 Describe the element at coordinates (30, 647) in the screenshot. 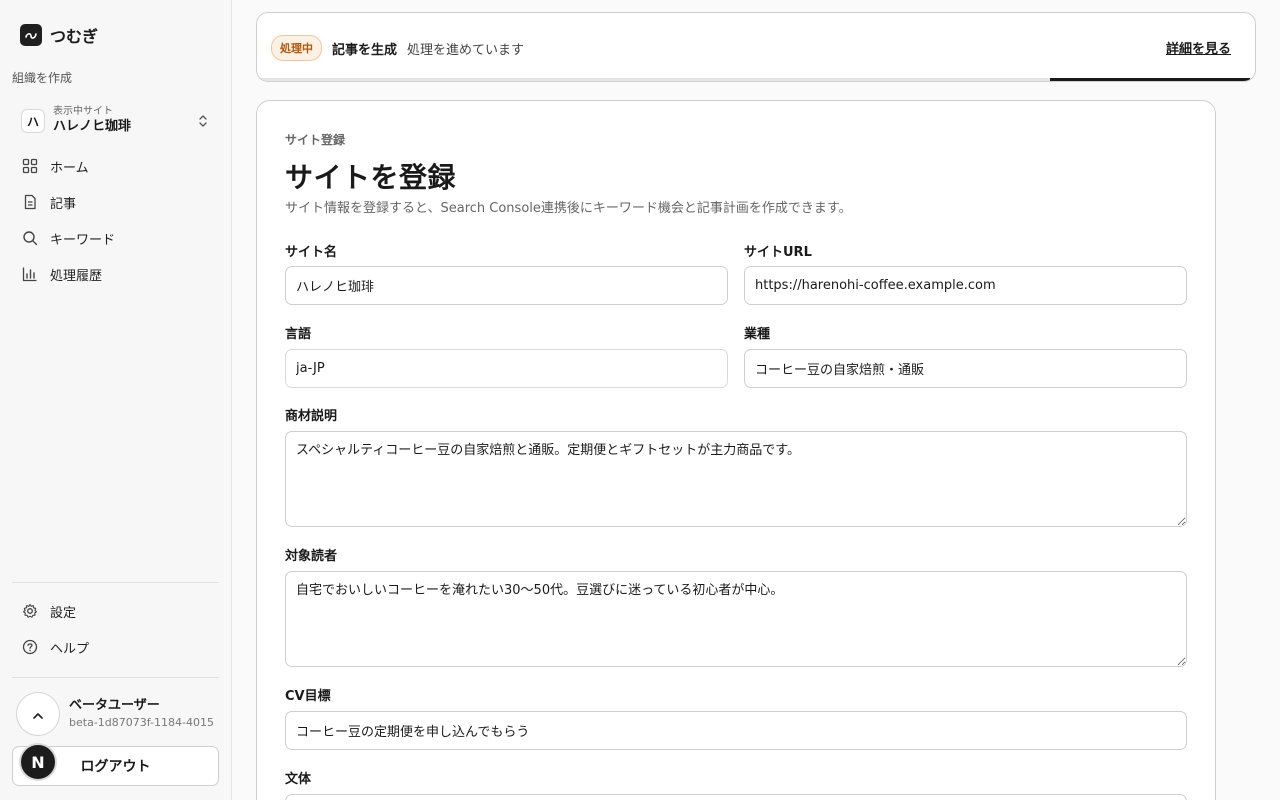

I see `help-icon` at that location.